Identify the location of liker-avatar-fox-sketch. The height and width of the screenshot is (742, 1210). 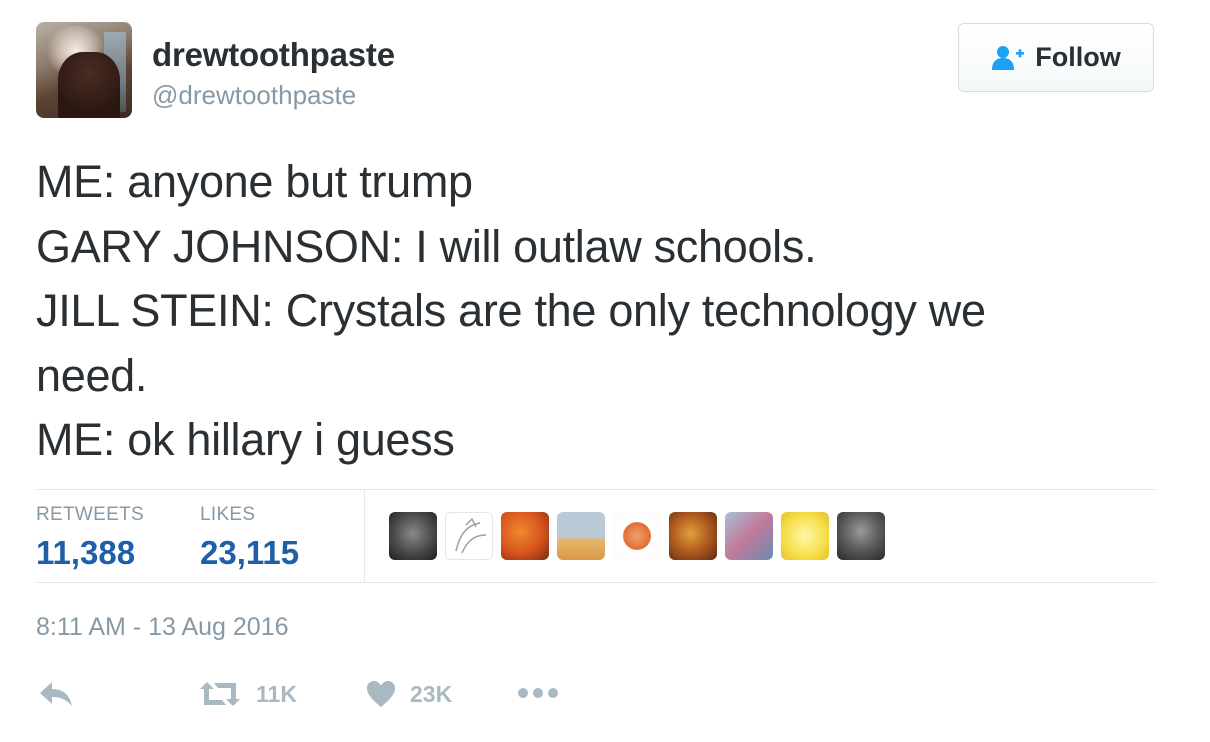
(637, 536).